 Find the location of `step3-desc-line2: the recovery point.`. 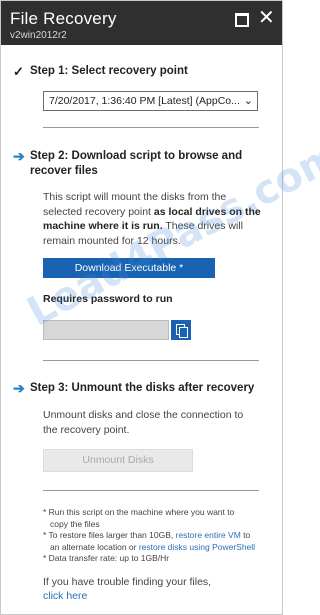

step3-desc-line2: the recovery point. is located at coordinates (86, 429).